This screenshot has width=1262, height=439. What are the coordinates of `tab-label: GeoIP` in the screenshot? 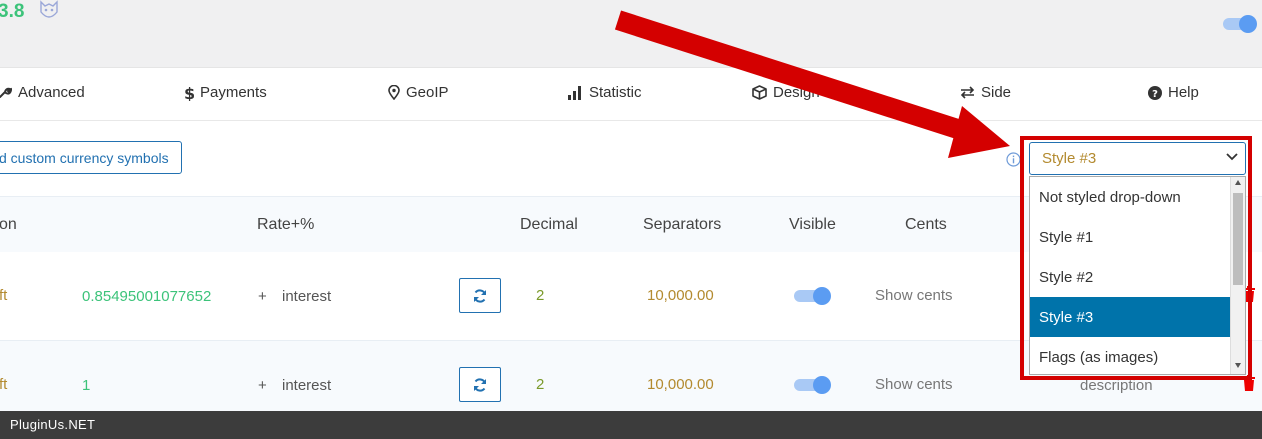 It's located at (427, 92).